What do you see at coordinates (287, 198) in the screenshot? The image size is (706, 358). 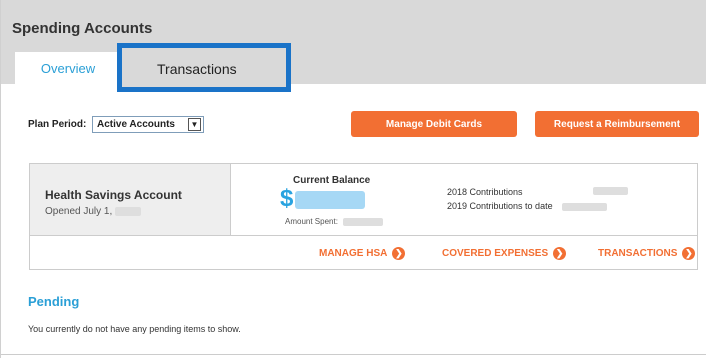 I see `currency-symbol: $` at bounding box center [287, 198].